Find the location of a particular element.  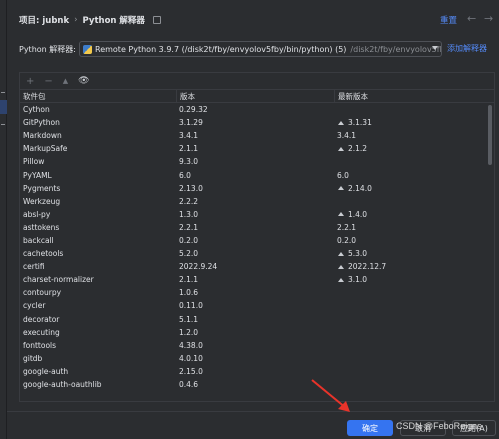

table-row: Markdown 3.4.1 3.4.1 is located at coordinates (257, 135).